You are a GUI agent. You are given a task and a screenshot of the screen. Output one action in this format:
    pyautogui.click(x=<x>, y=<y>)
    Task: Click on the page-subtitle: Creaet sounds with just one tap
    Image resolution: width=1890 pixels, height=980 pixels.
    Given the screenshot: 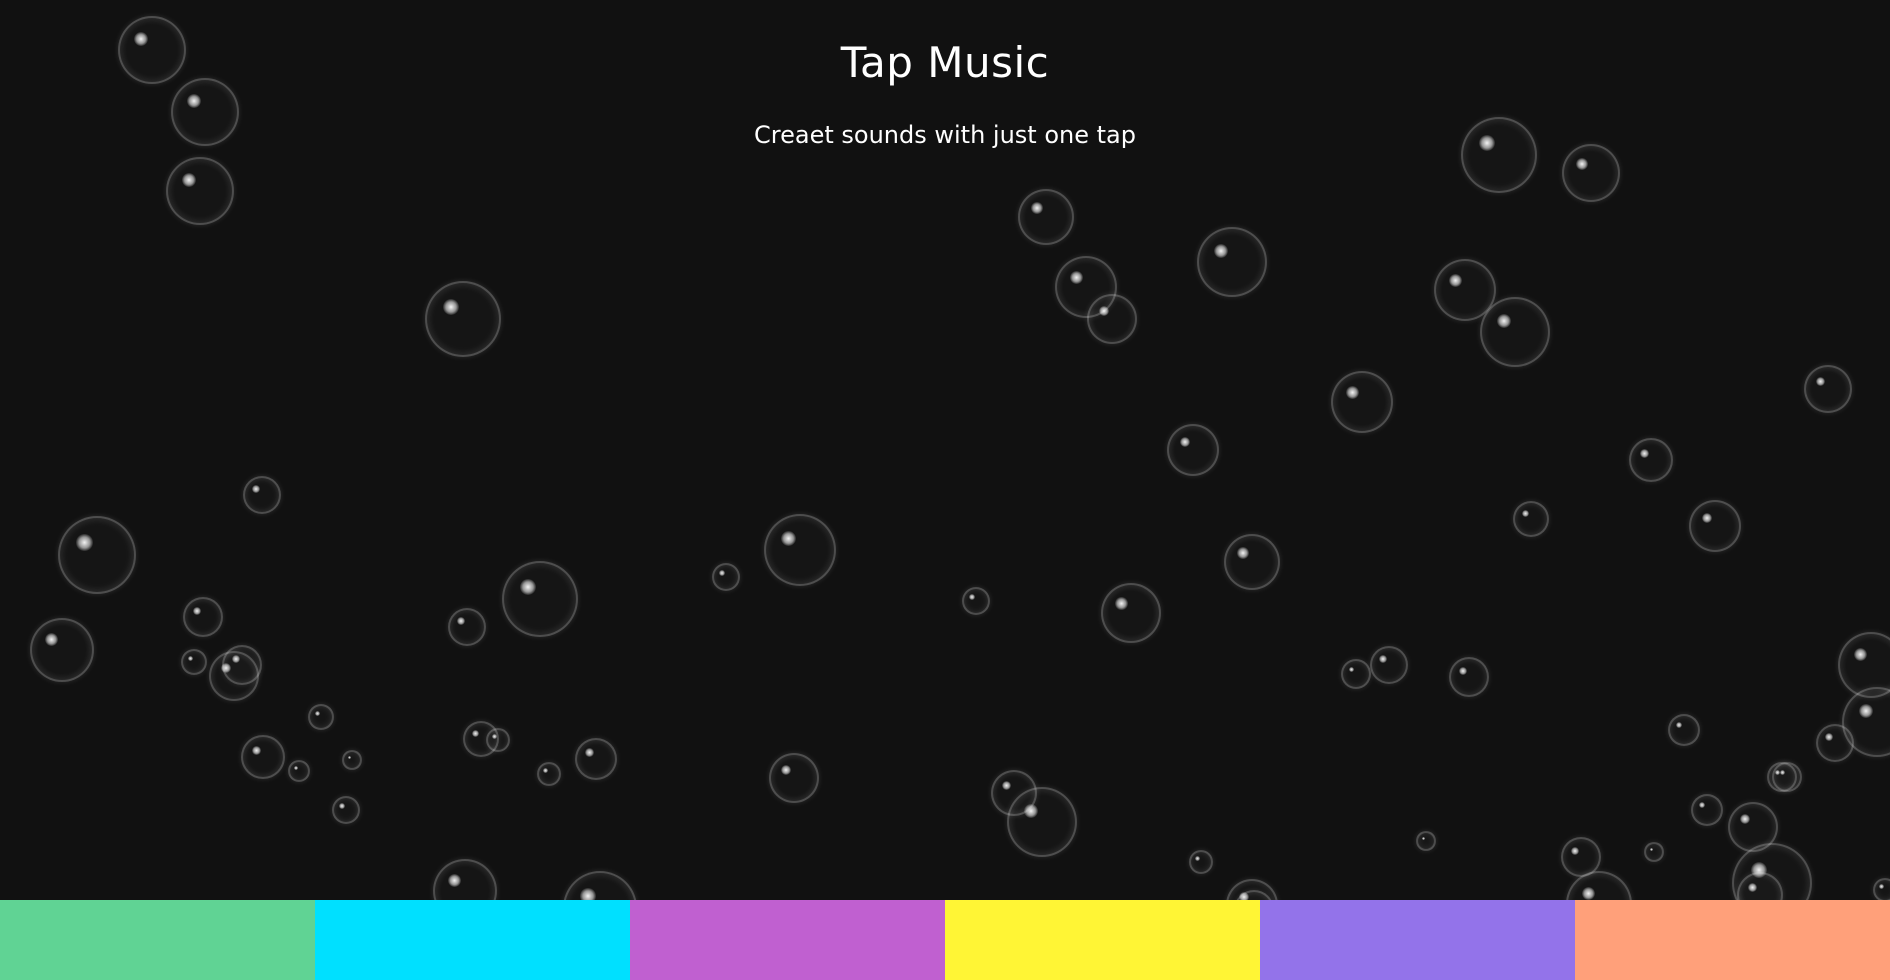 What is the action you would take?
    pyautogui.click(x=945, y=135)
    